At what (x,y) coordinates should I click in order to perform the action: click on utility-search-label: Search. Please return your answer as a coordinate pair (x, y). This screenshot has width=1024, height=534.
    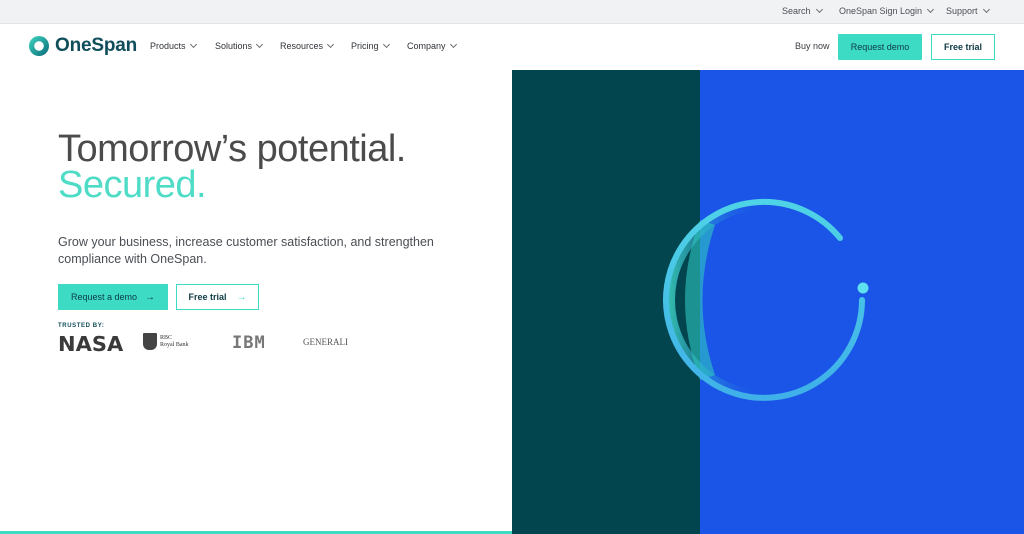
    Looking at the image, I should click on (796, 11).